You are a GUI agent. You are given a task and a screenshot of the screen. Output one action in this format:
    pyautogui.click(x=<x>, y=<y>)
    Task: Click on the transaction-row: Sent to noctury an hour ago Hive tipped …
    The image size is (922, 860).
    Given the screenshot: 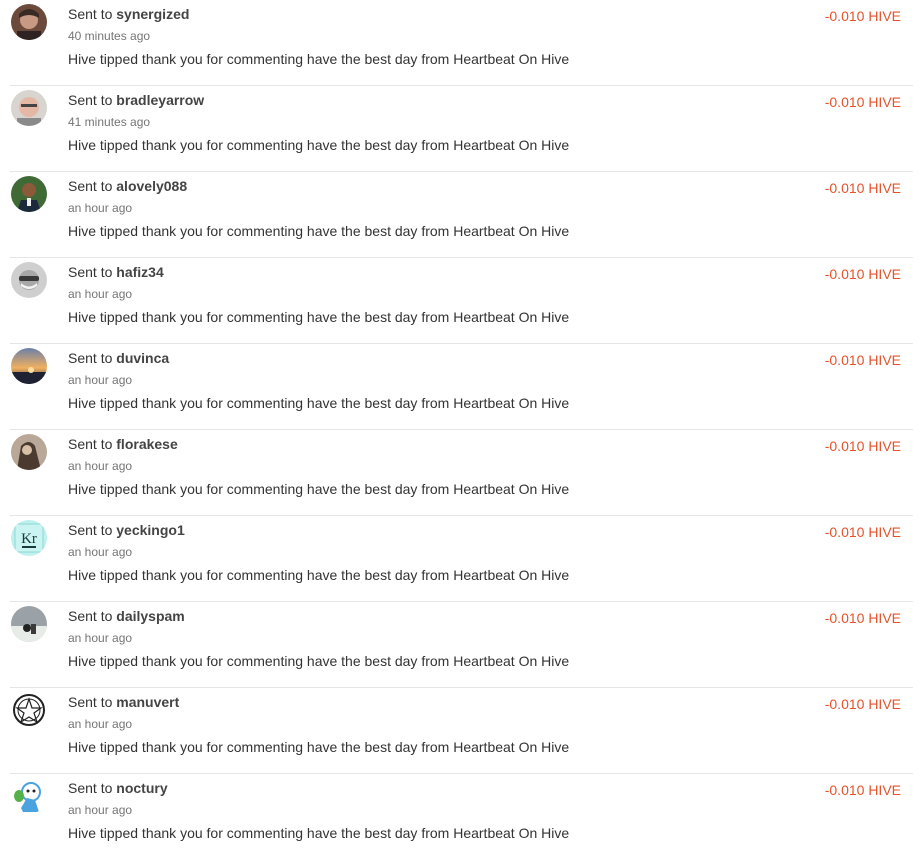 What is the action you would take?
    pyautogui.click(x=461, y=817)
    